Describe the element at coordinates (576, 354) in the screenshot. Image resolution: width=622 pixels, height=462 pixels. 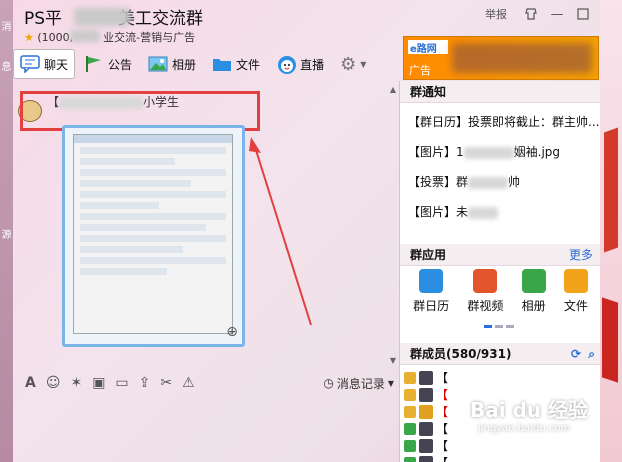
I see `refresh-icon: ⟳` at that location.